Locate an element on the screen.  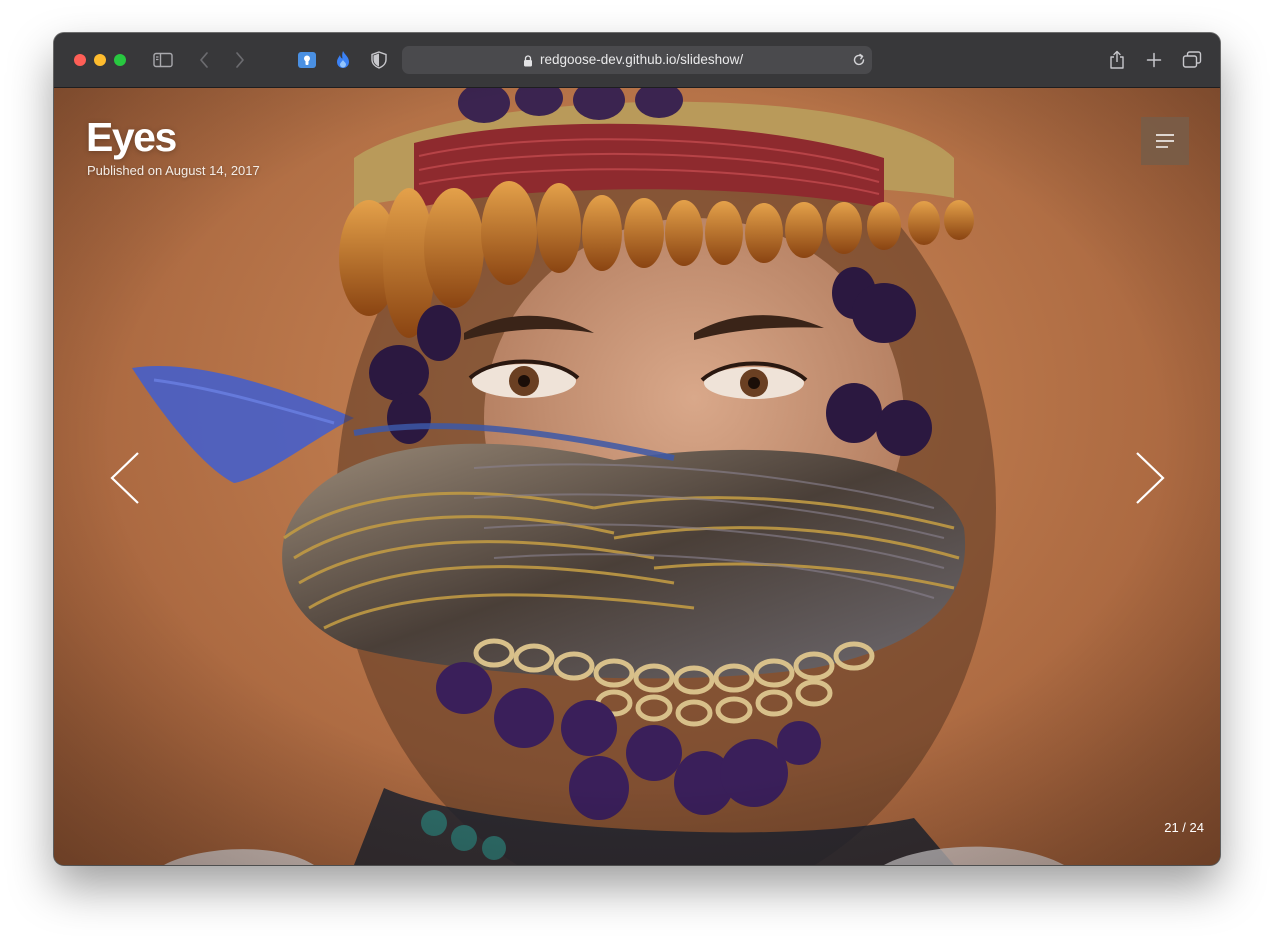
shield-extension-icon is located at coordinates (379, 60).